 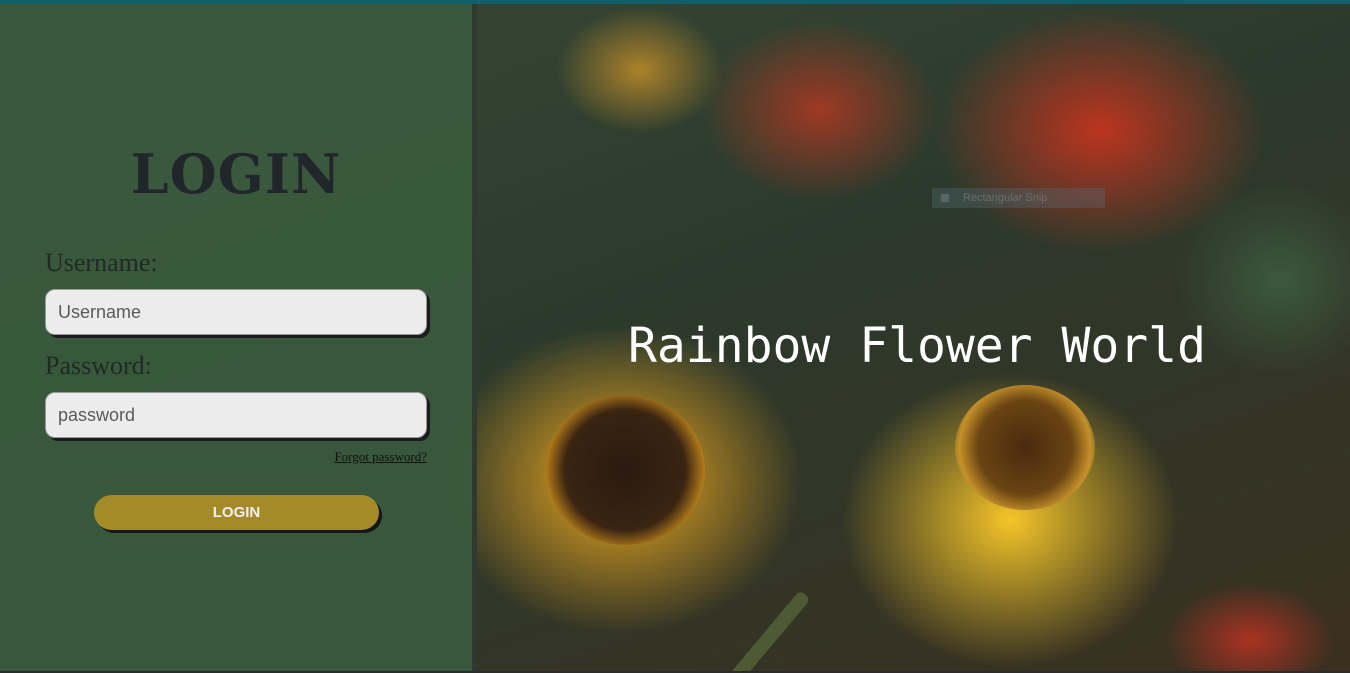 I want to click on forgot-password-link: Forgot password?, so click(x=380, y=457).